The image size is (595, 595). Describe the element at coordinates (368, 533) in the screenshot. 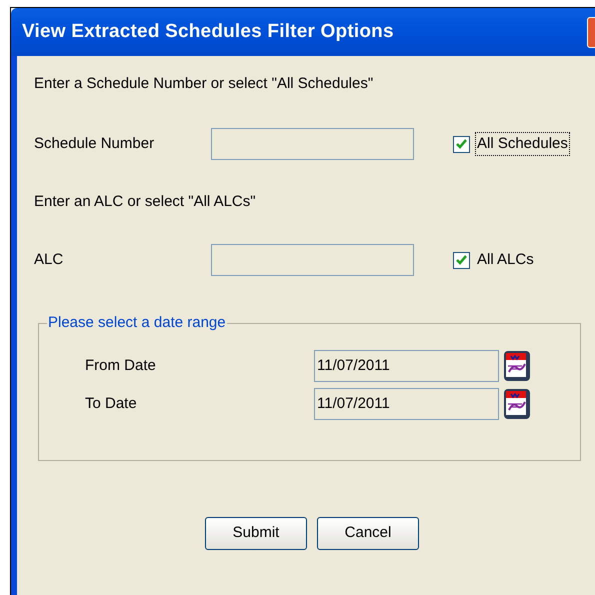

I see `dialog-button: Cancel` at that location.